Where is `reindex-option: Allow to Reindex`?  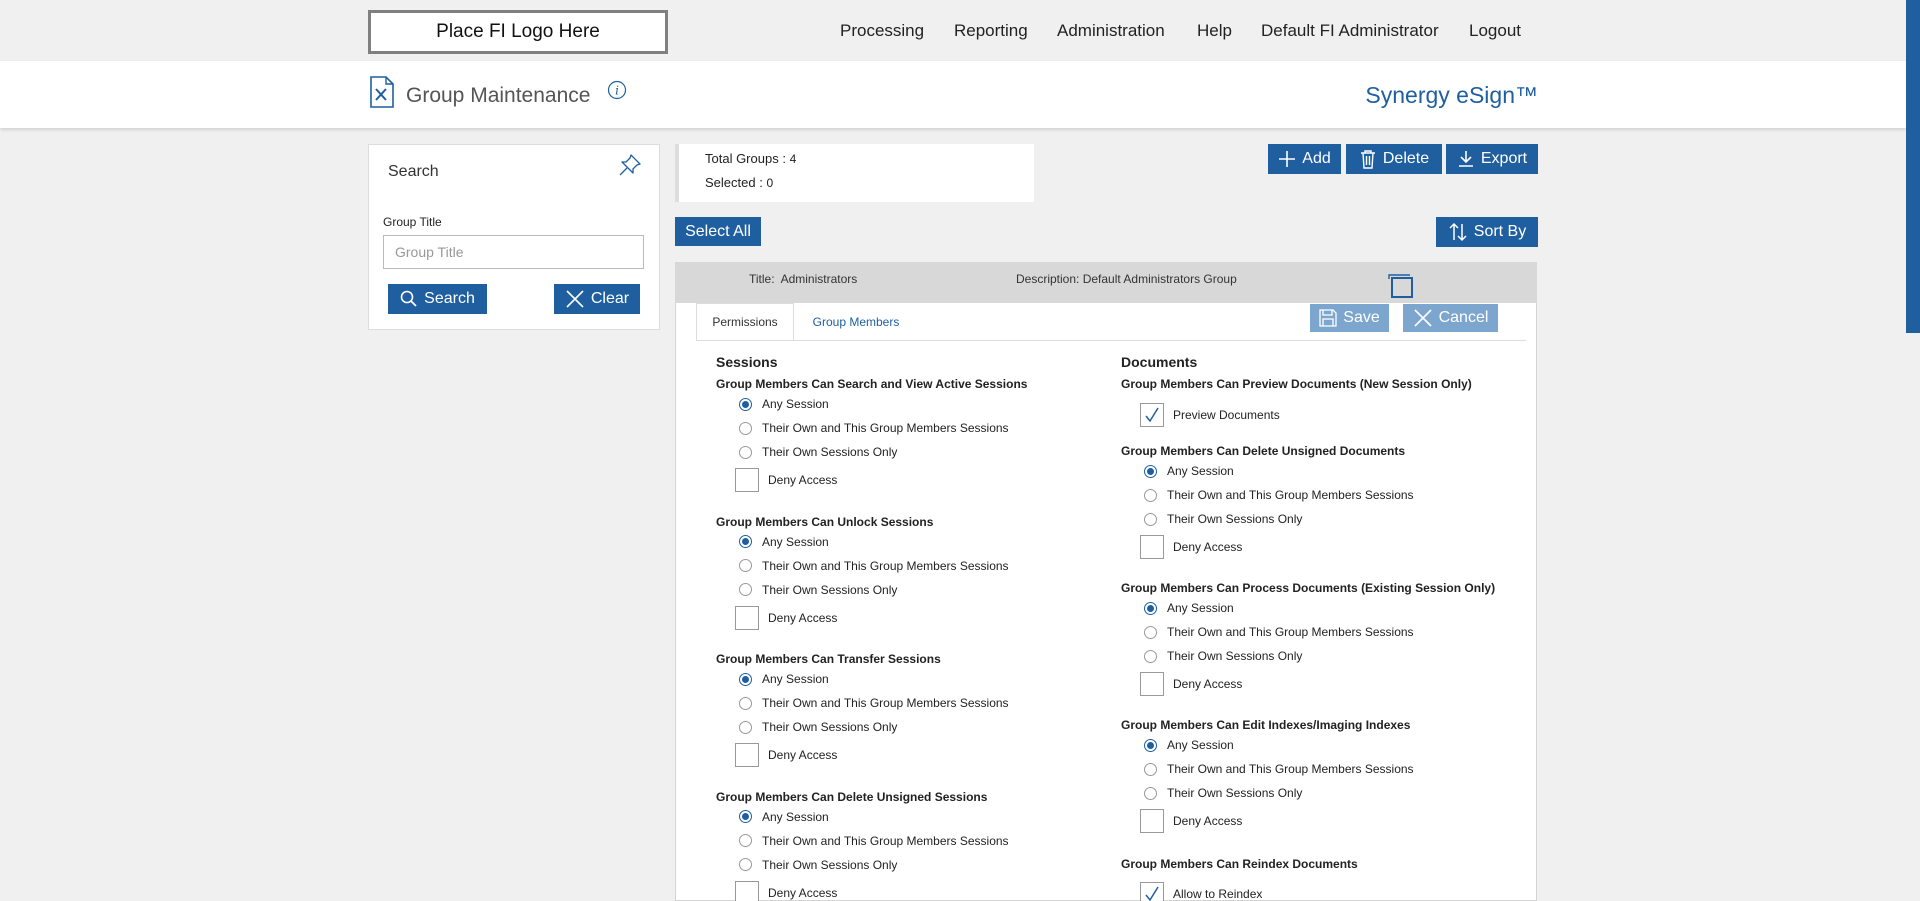 reindex-option: Allow to Reindex is located at coordinates (1201, 891).